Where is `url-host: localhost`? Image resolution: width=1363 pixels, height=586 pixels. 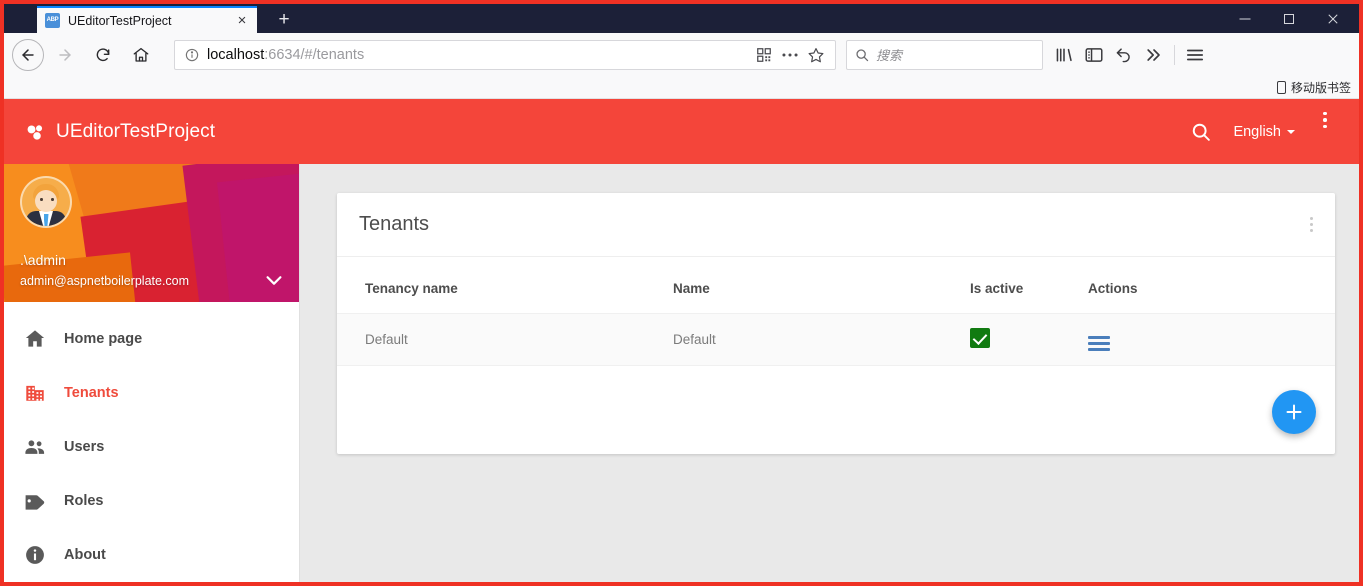 url-host: localhost is located at coordinates (236, 54).